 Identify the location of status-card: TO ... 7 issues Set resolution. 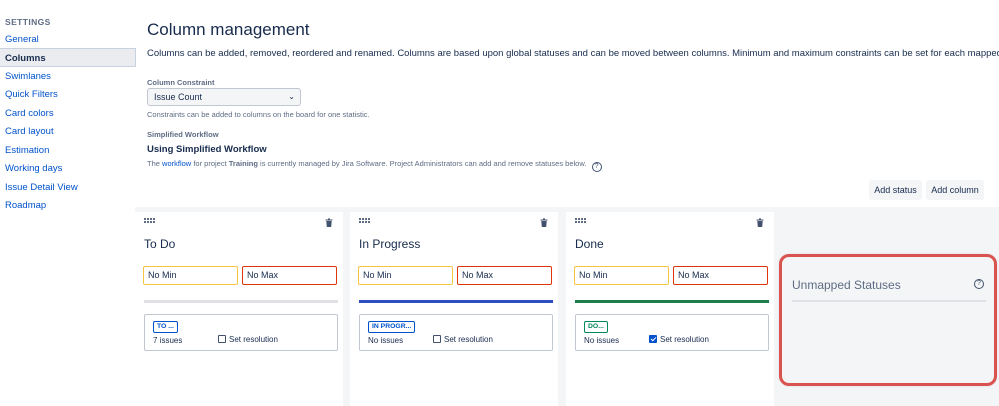
(241, 332).